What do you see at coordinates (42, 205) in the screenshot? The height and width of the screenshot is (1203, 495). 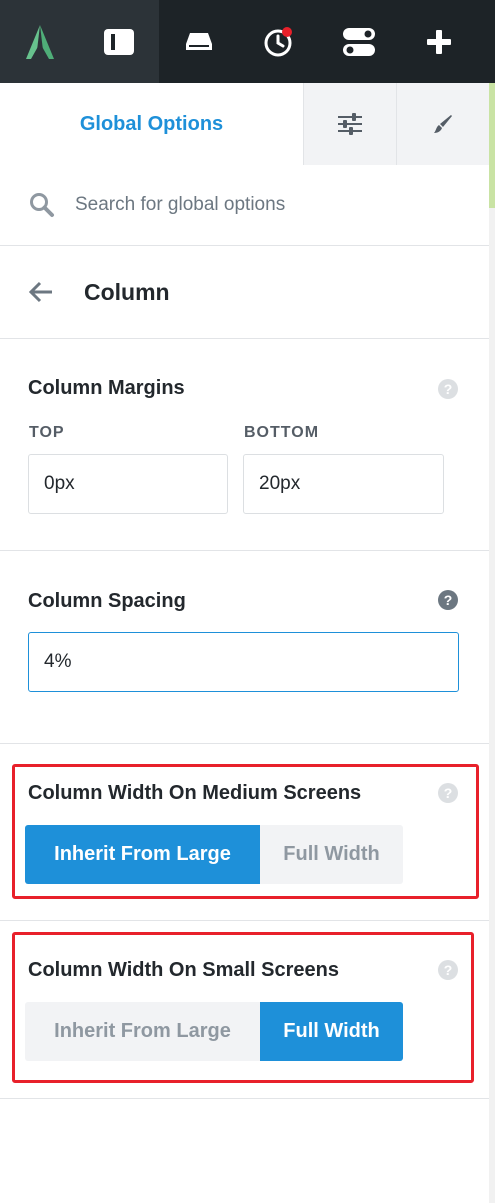 I see `search-icon` at bounding box center [42, 205].